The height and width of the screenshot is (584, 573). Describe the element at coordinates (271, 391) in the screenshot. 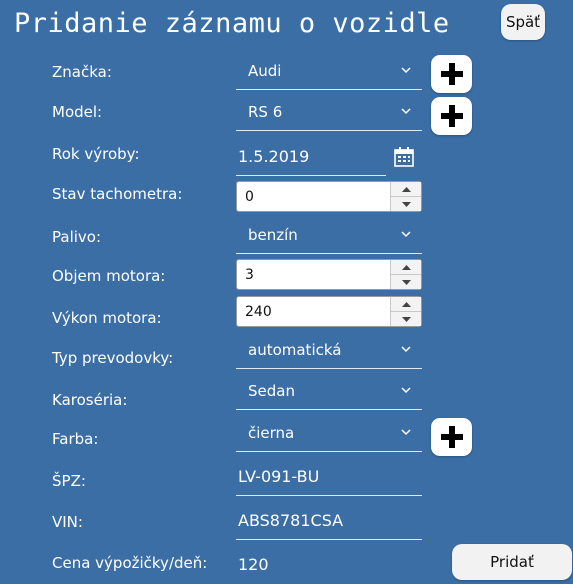

I see `body-value: Sedan` at that location.